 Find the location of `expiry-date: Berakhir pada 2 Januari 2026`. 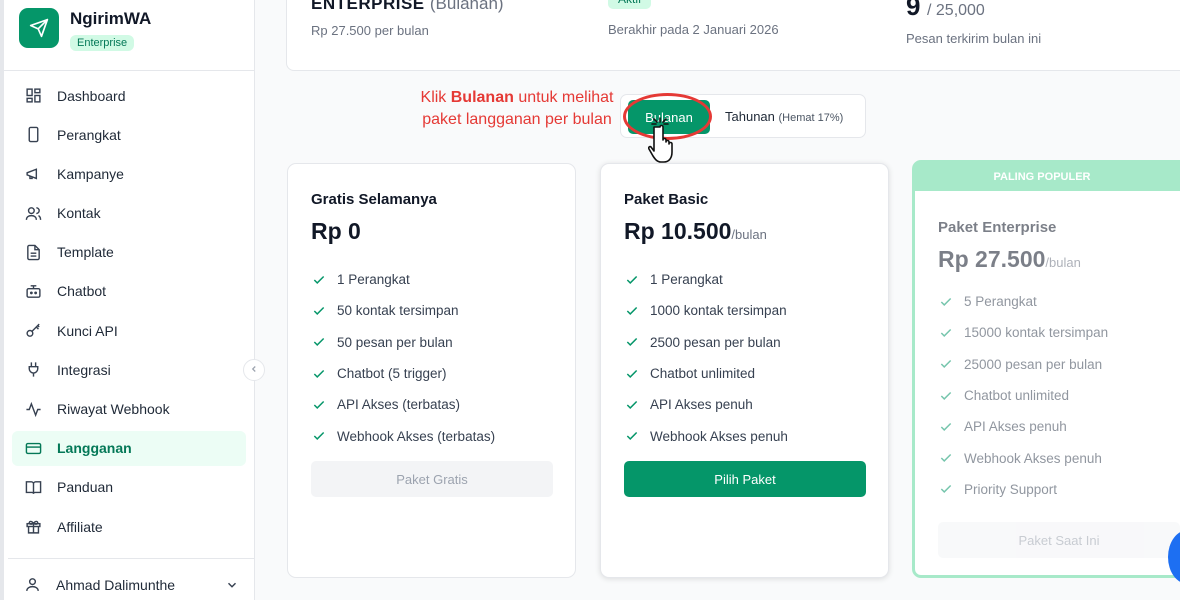

expiry-date: Berakhir pada 2 Januari 2026 is located at coordinates (693, 29).